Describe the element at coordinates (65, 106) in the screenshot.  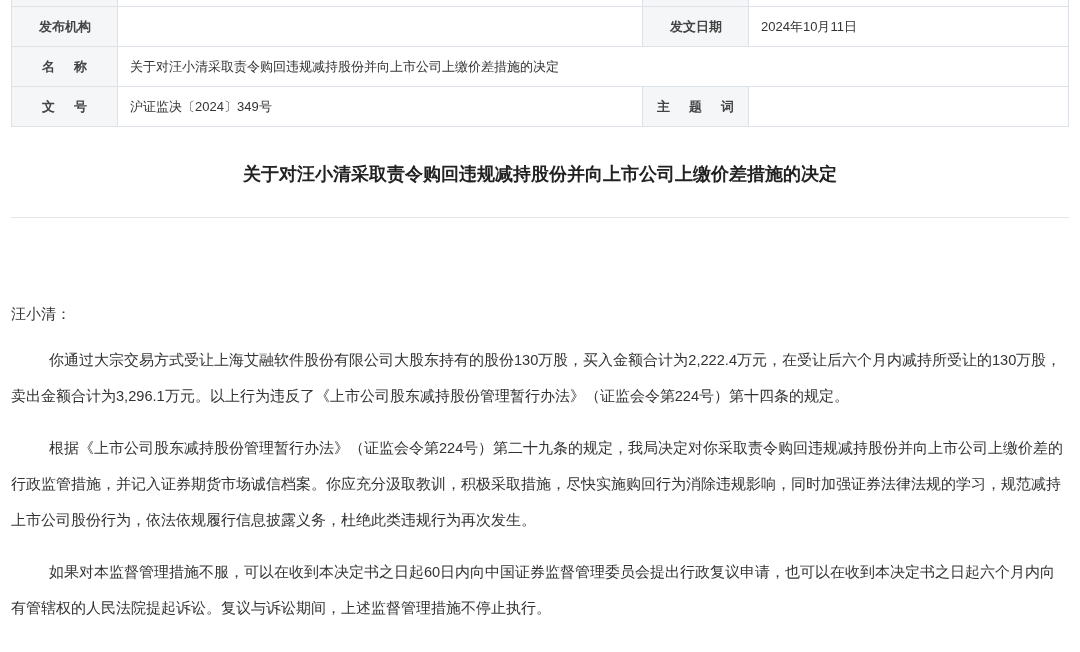
I see `field-label: 文 号` at that location.